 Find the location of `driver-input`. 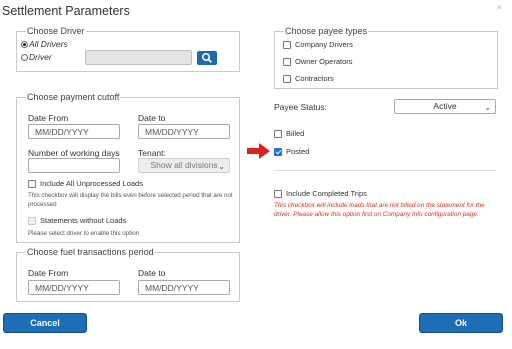

driver-input is located at coordinates (138, 57).